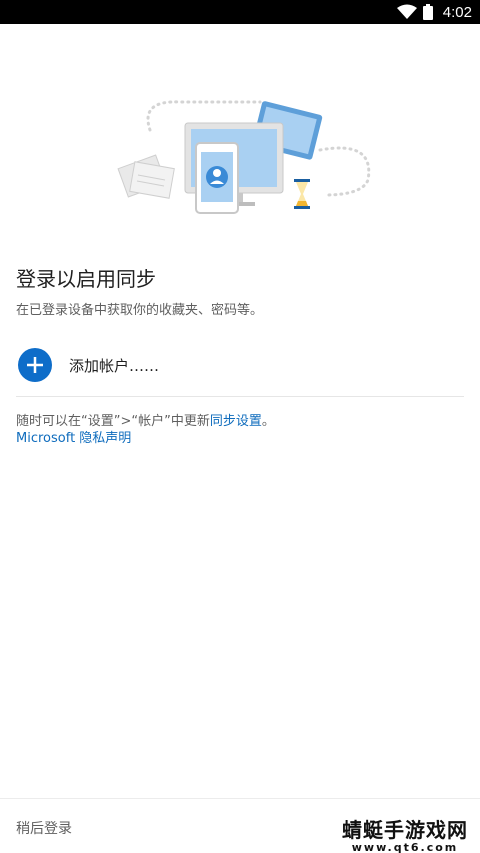 The image size is (480, 853). Describe the element at coordinates (146, 176) in the screenshot. I see `documents-icon` at that location.